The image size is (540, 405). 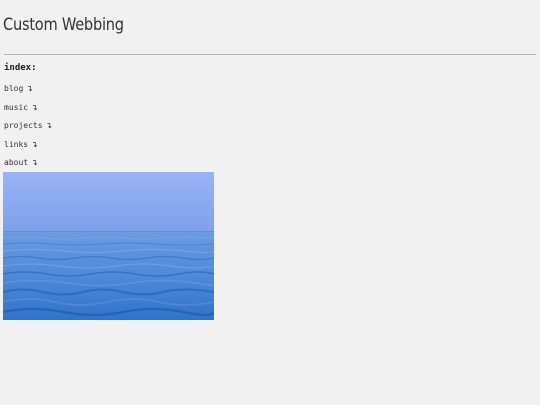 I want to click on nav-link-music: music ↴, so click(x=21, y=107).